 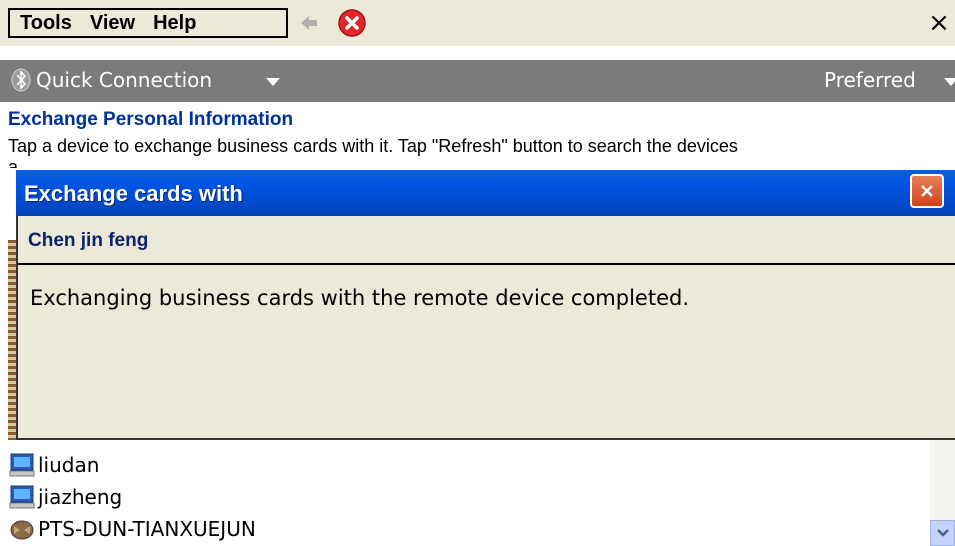 What do you see at coordinates (486, 264) in the screenshot?
I see `divider` at bounding box center [486, 264].